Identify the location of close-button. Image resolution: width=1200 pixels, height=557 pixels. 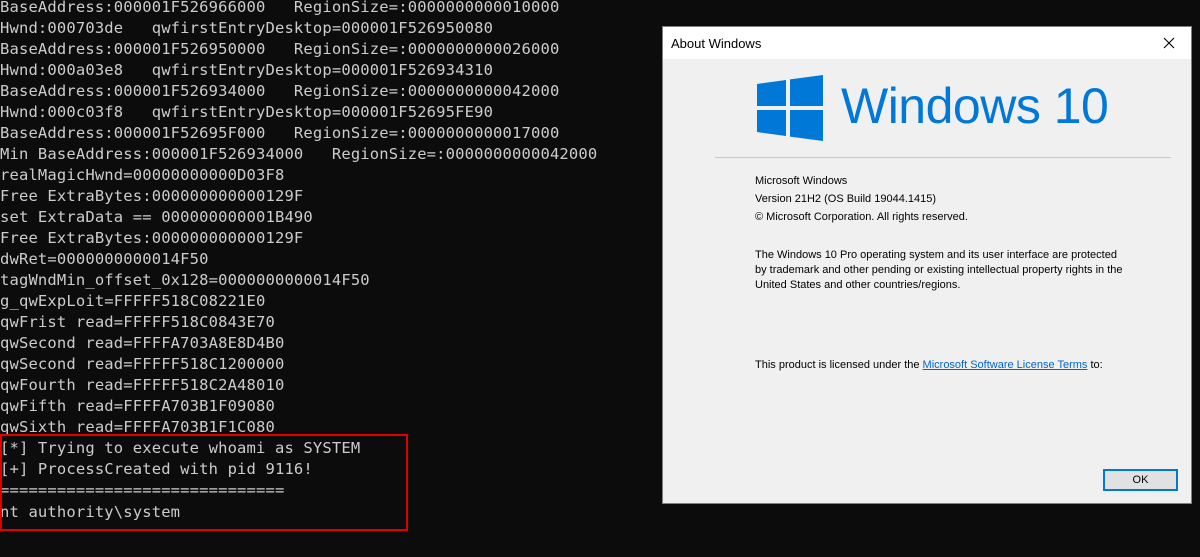
(1169, 43).